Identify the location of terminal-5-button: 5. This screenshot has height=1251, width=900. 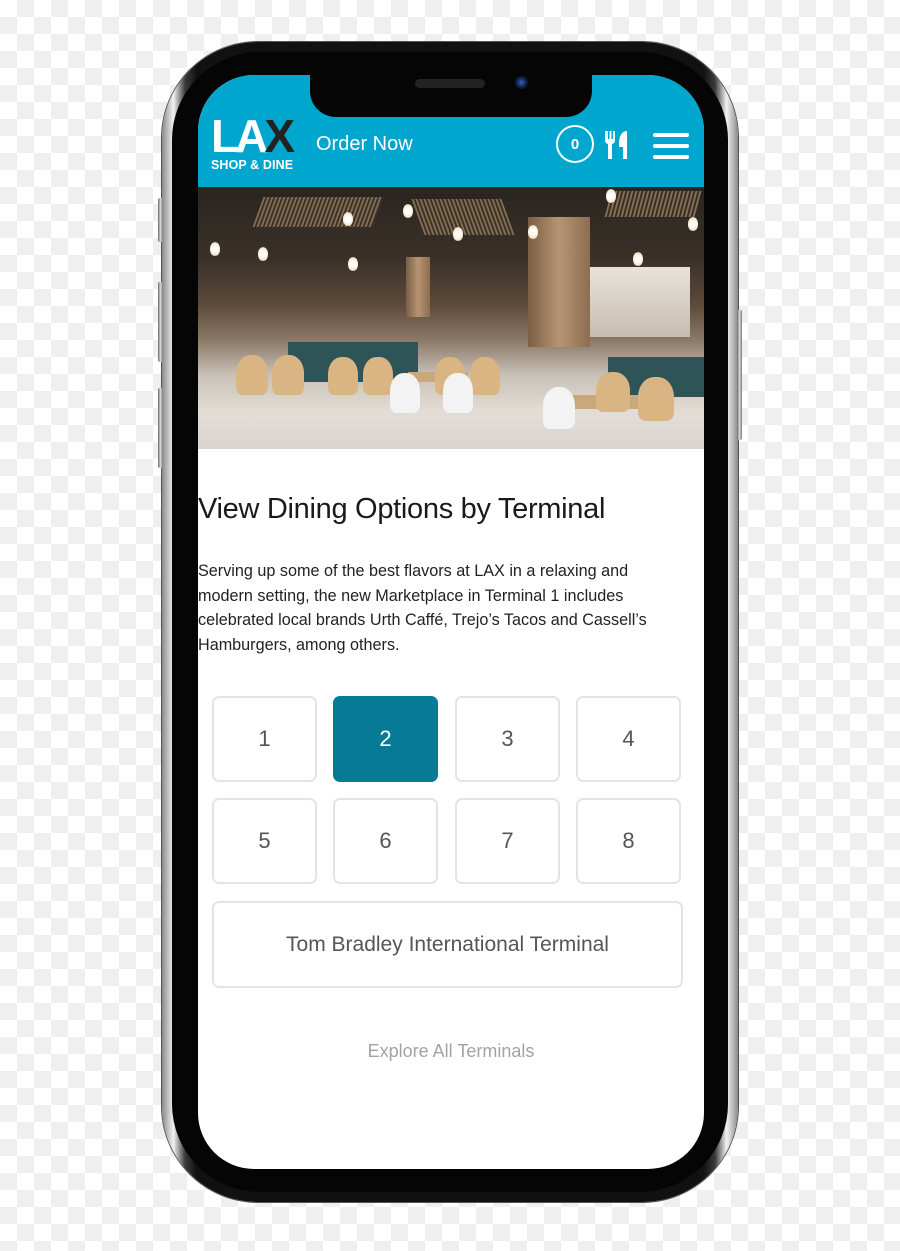
(264, 841).